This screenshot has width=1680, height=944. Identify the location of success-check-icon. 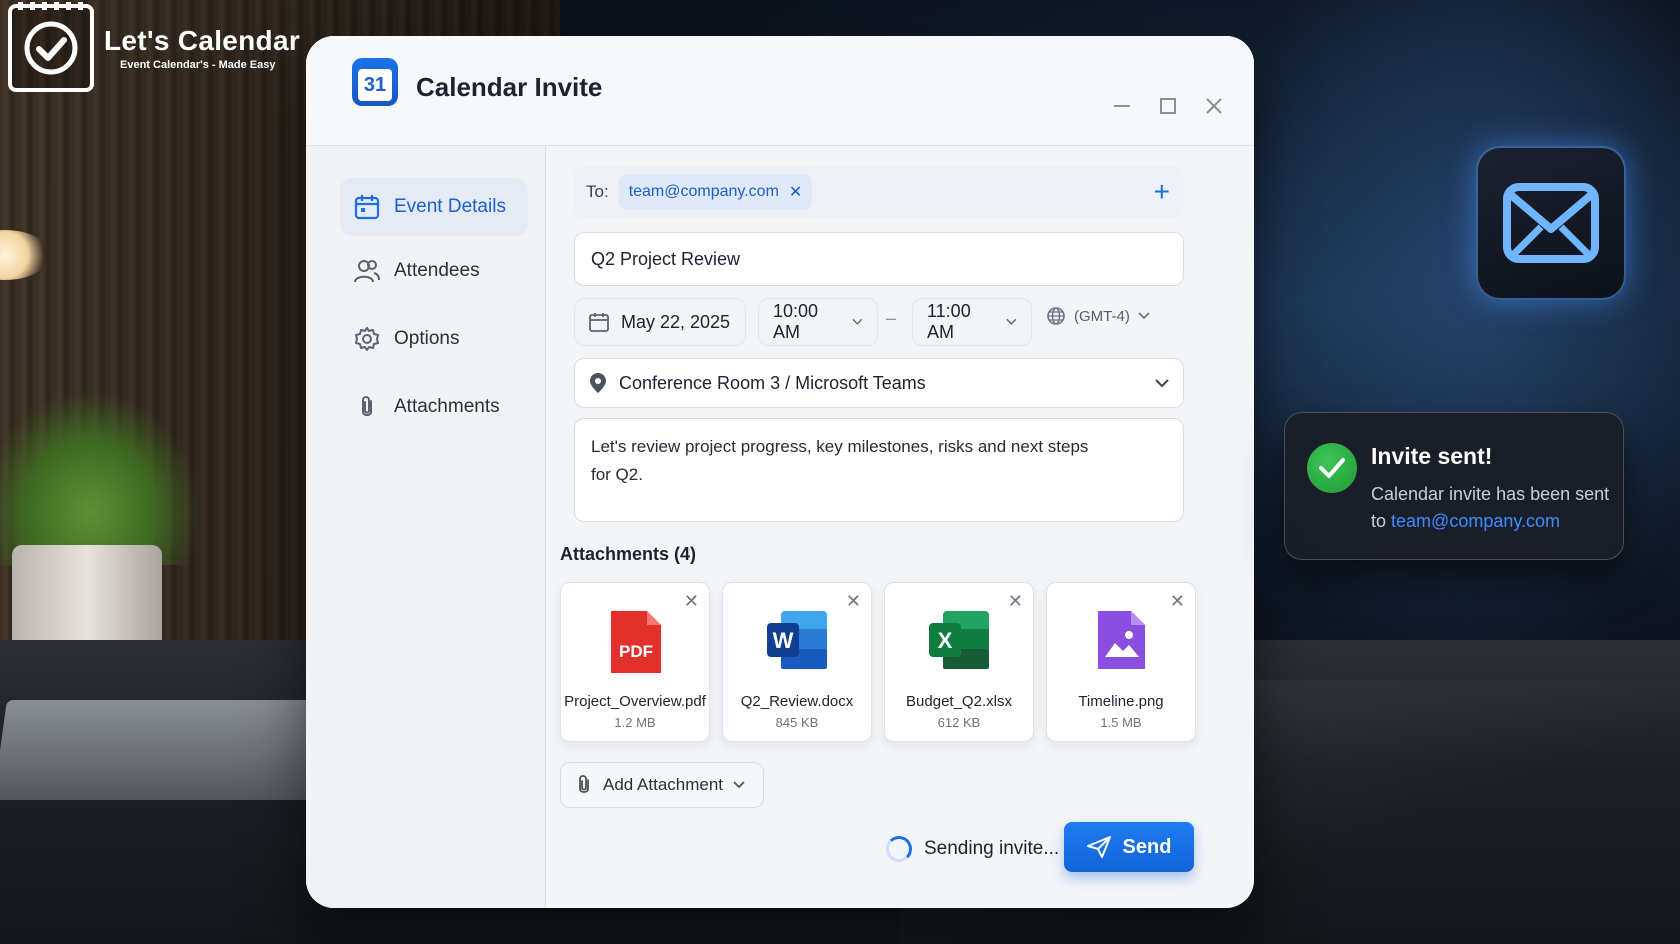
(1332, 468).